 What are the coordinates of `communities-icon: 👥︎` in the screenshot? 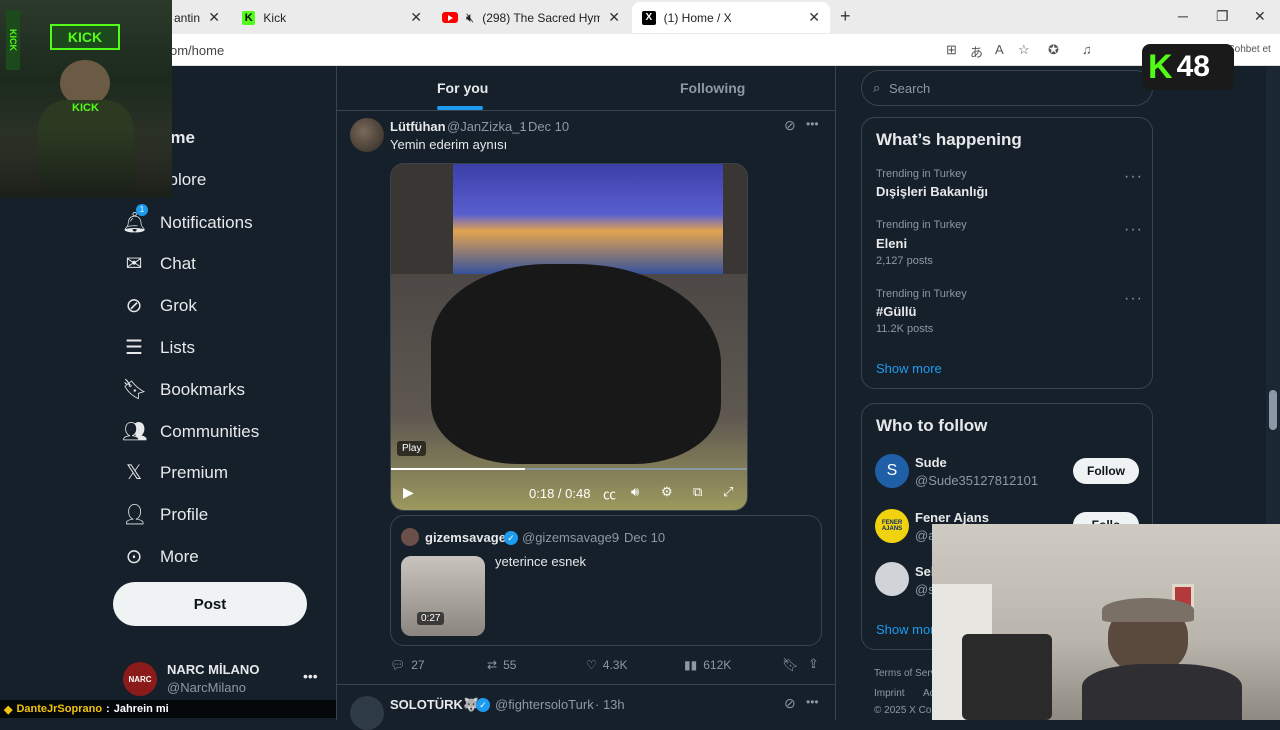 It's located at (135, 432).